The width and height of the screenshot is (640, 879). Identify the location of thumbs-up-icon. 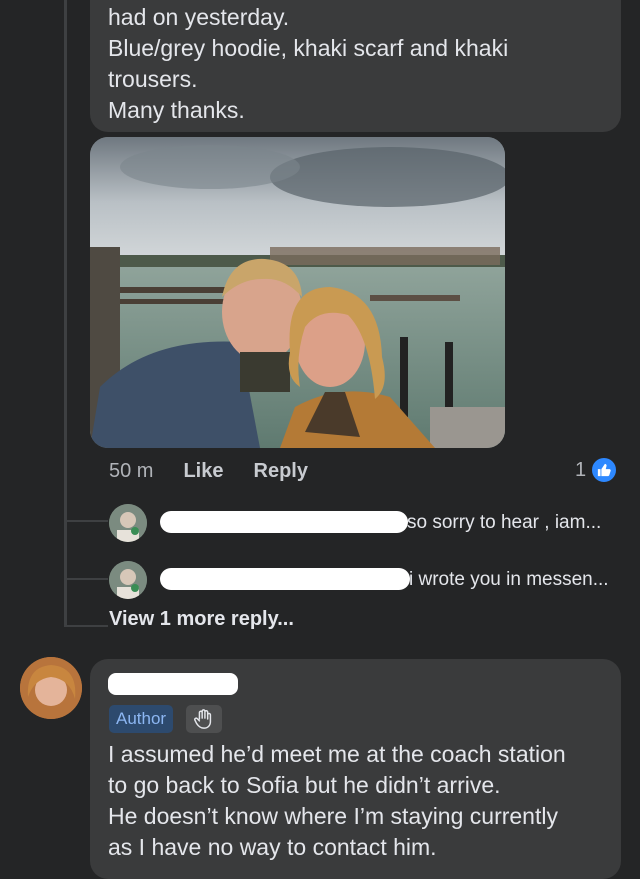
(604, 470).